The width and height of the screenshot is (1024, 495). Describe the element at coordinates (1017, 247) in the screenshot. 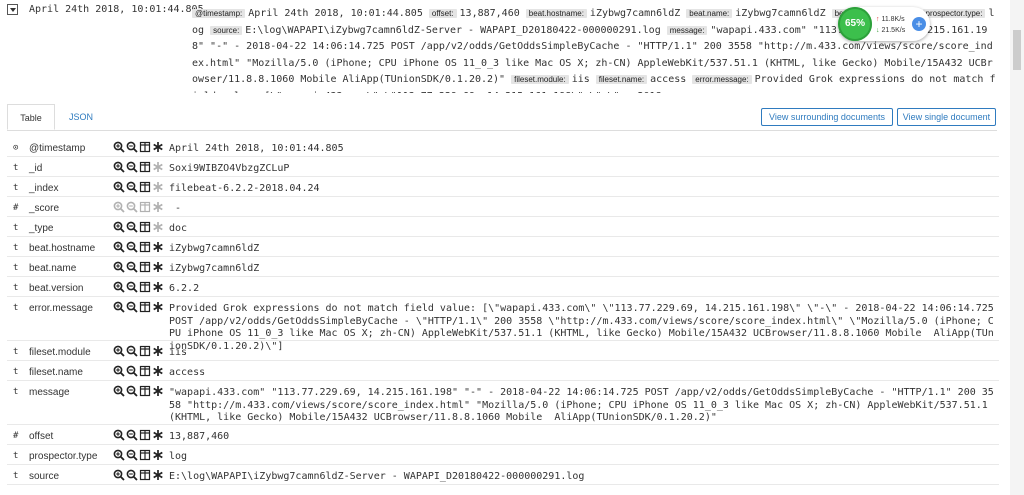

I see `page-scrollbar` at that location.